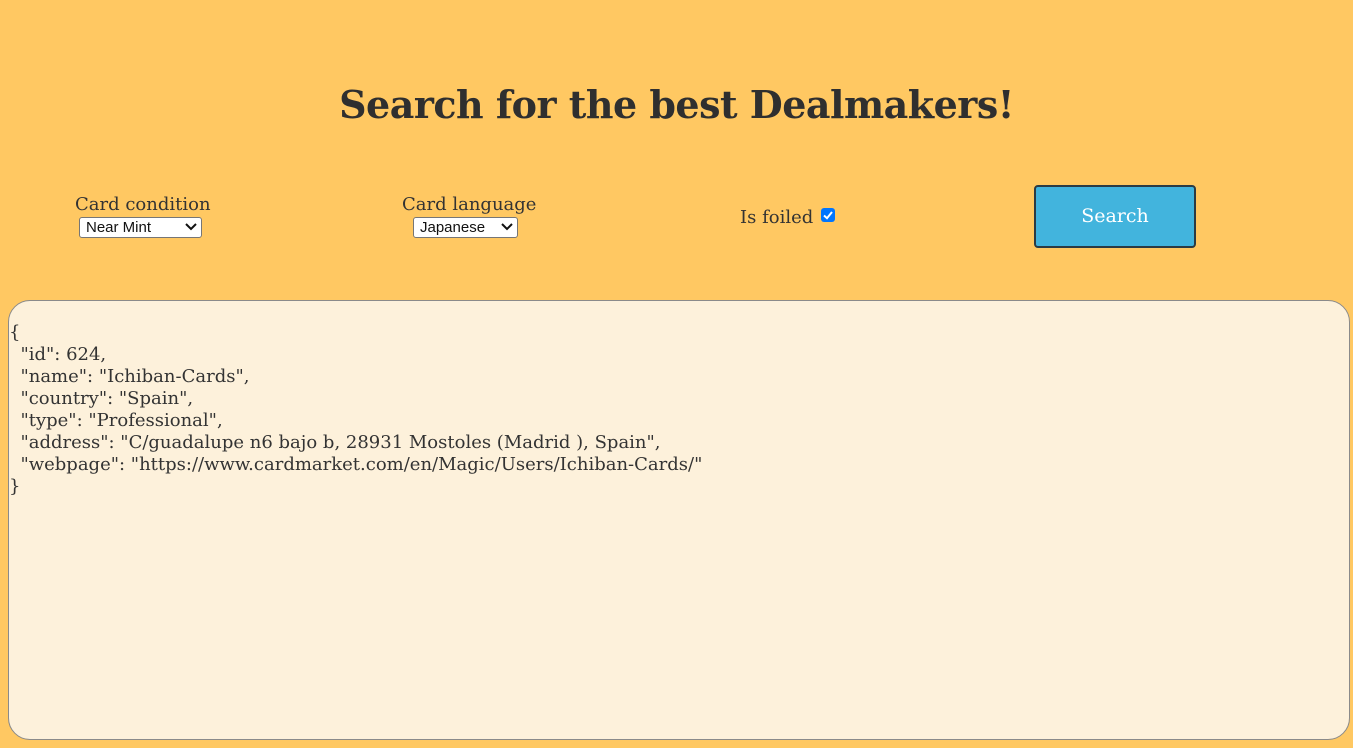 The height and width of the screenshot is (748, 1353). Describe the element at coordinates (453, 227) in the screenshot. I see `card-language-value: Japanese` at that location.